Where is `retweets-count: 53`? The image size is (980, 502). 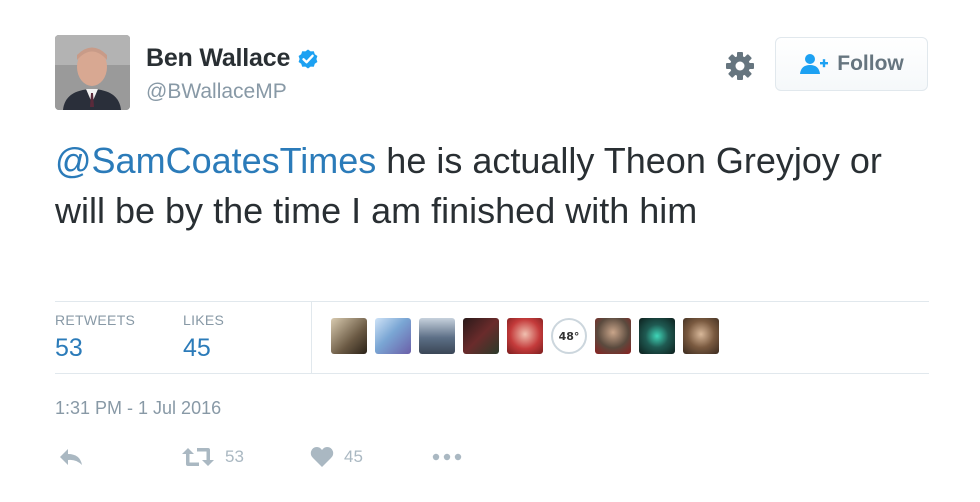 retweets-count: 53 is located at coordinates (69, 348).